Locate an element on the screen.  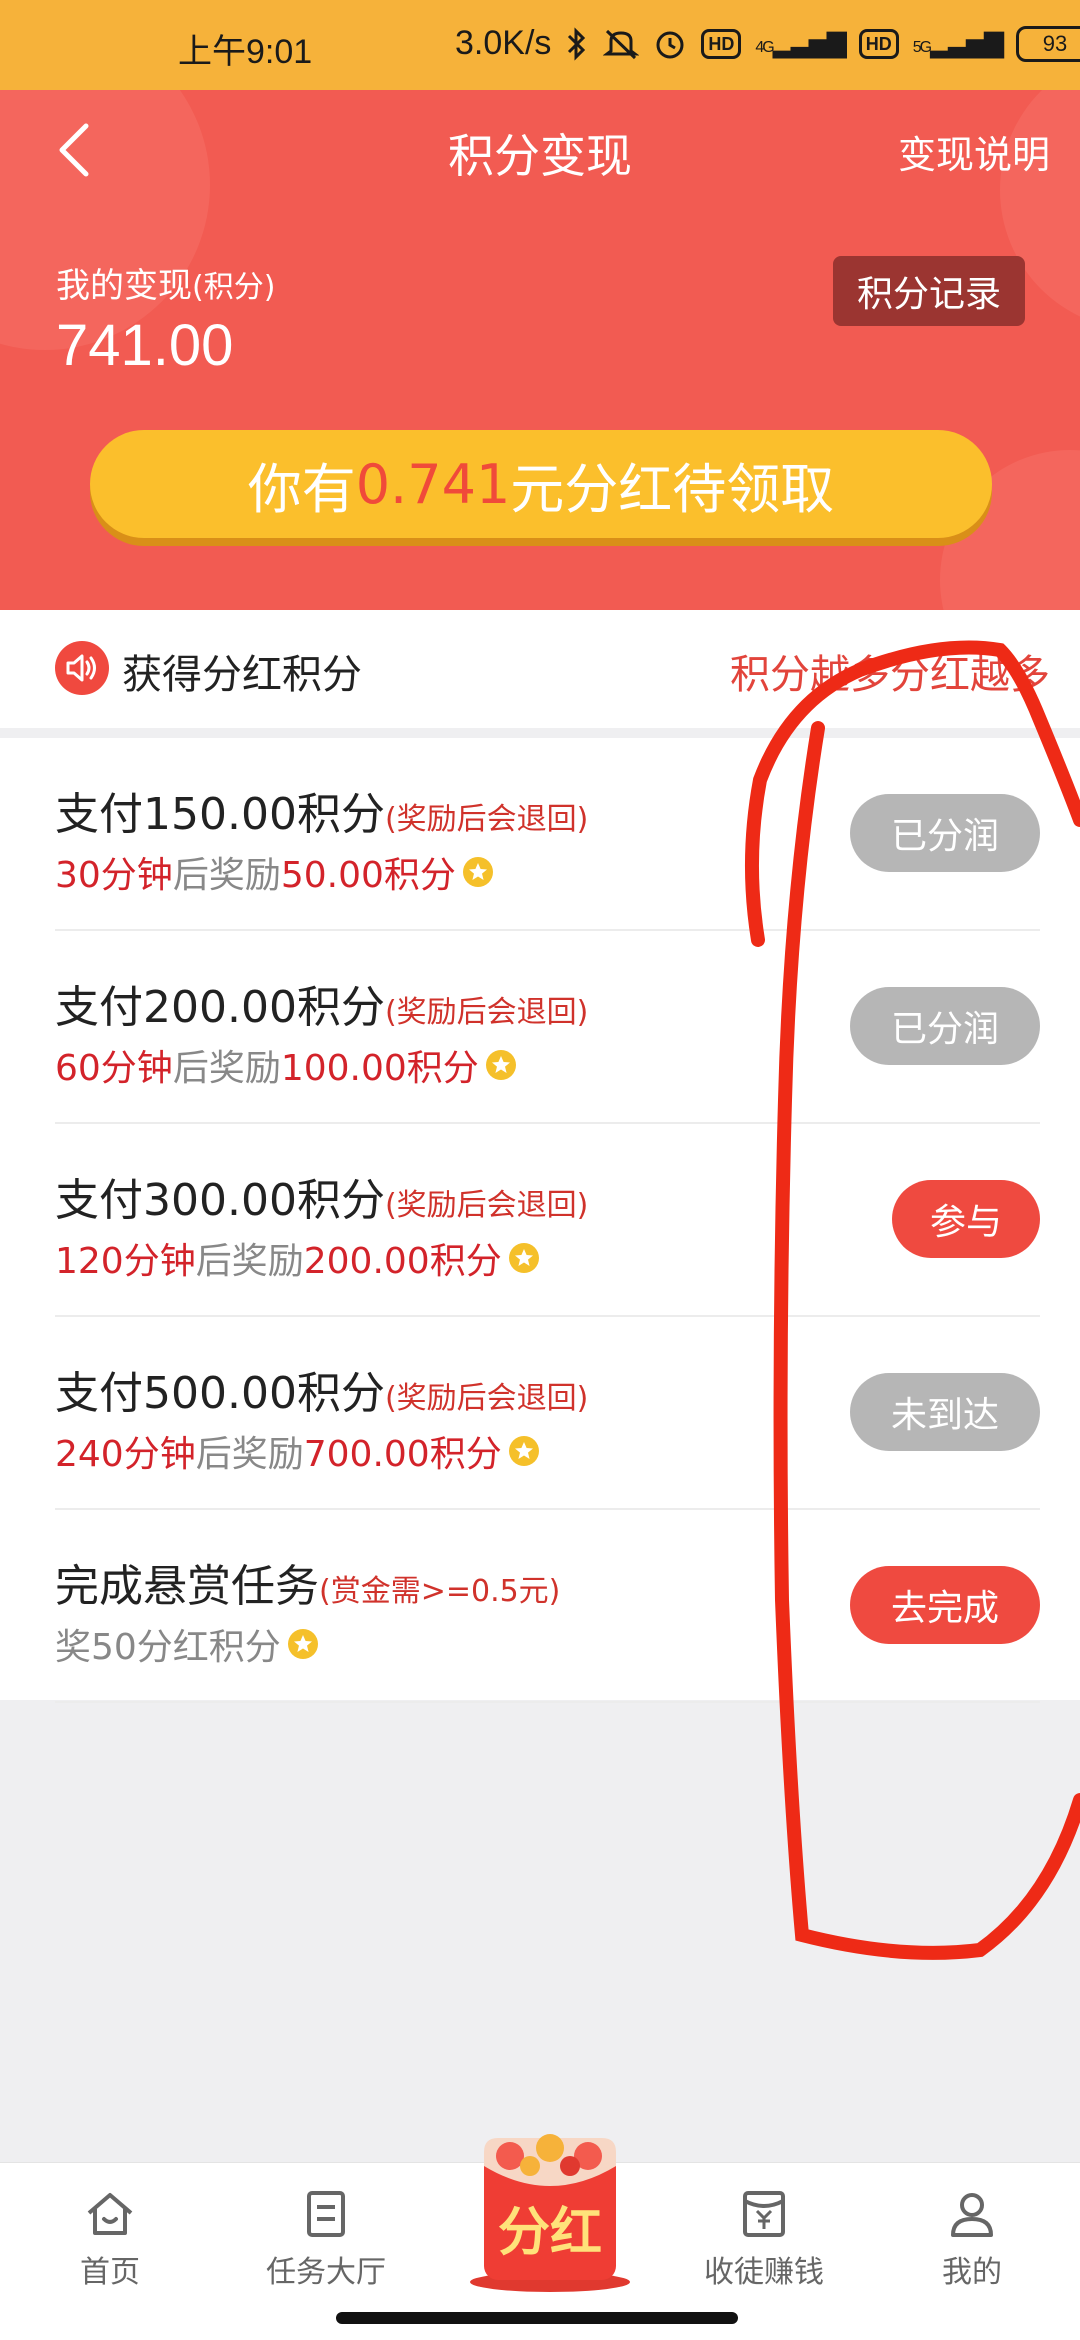
task-reward-line: 30分钟 后奖励 50.00积分 is located at coordinates (274, 872).